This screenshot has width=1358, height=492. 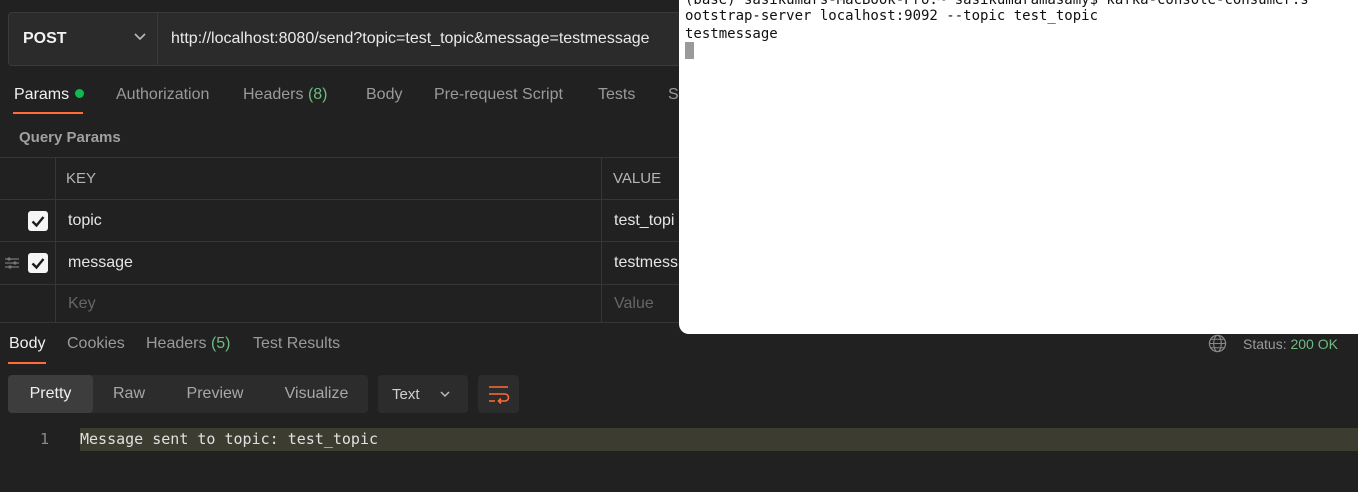 I want to click on view-preview-button: Preview, so click(x=215, y=394).